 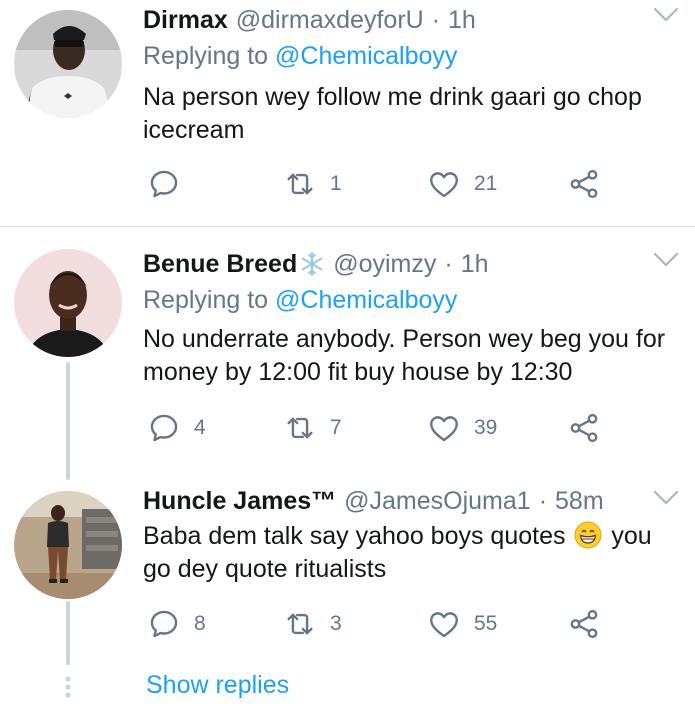 I want to click on handle: @oyimzy, so click(x=384, y=264).